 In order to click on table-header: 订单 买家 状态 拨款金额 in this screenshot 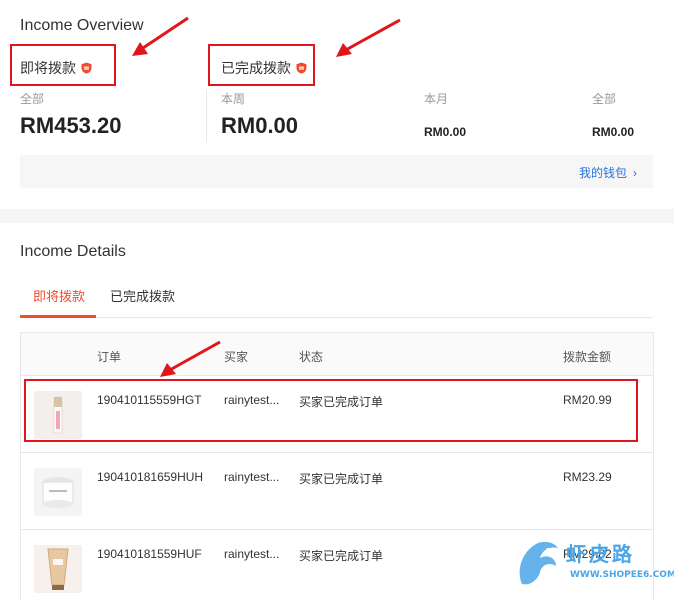, I will do `click(337, 354)`.